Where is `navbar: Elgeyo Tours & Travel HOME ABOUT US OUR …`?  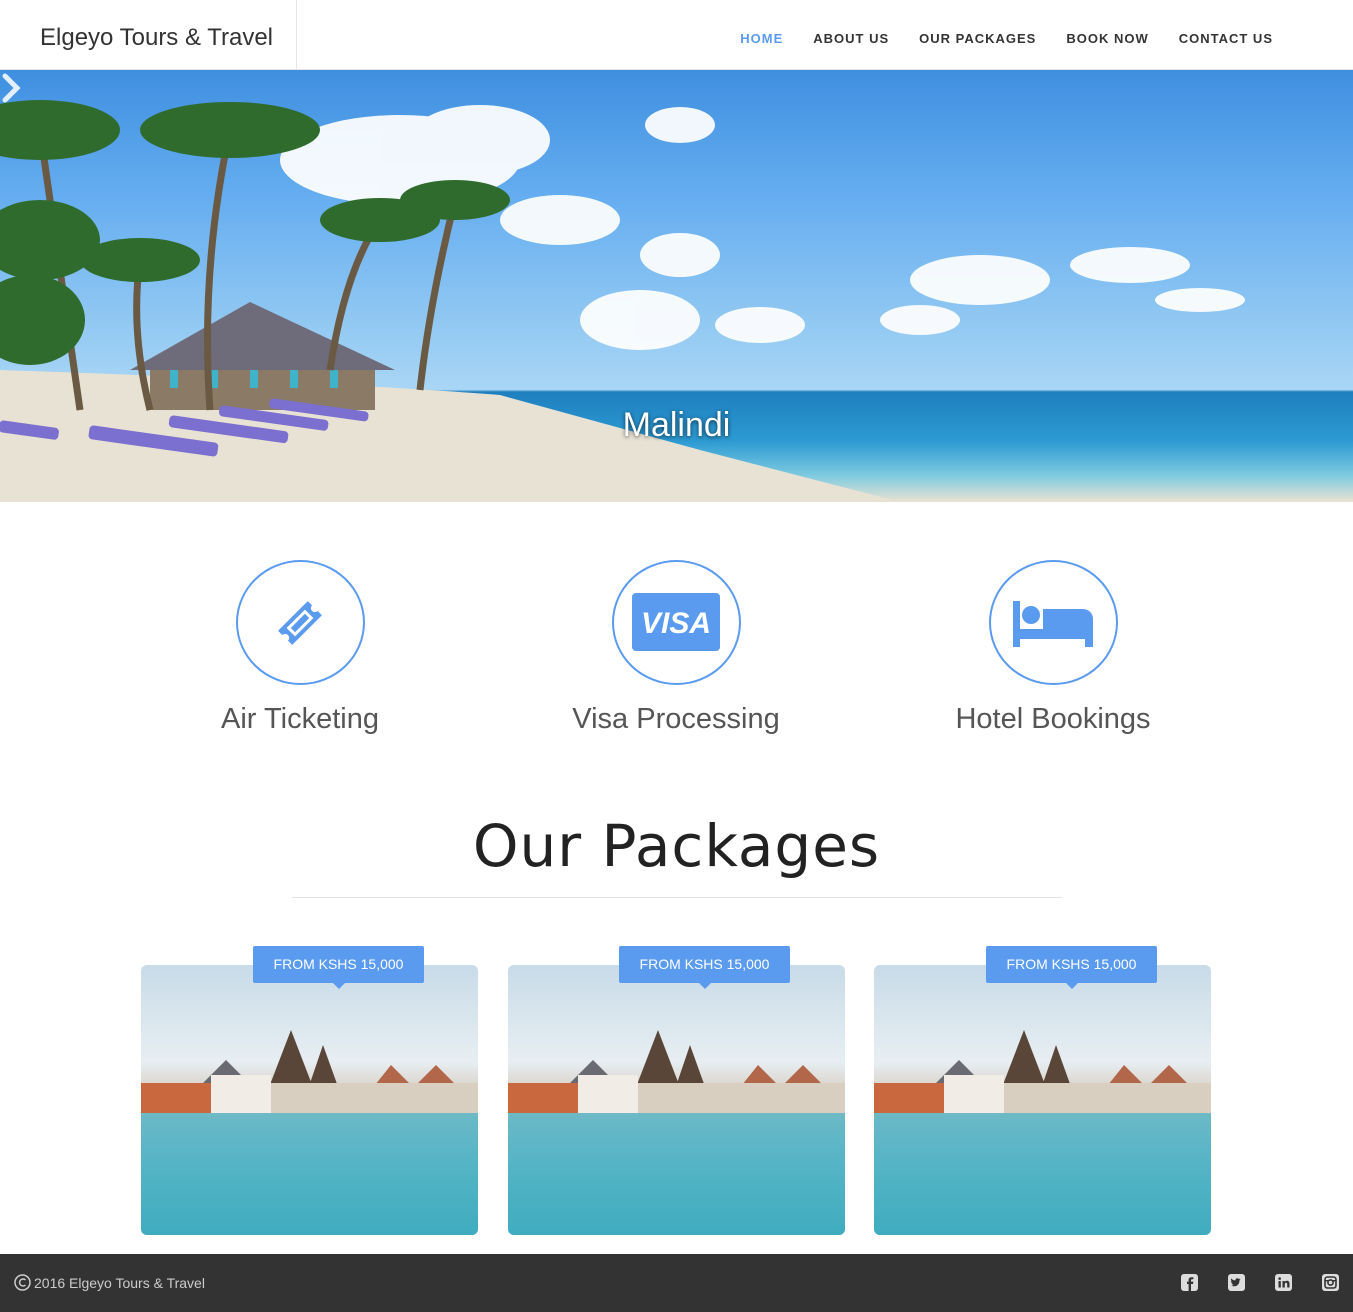 navbar: Elgeyo Tours & Travel HOME ABOUT US OUR … is located at coordinates (676, 35).